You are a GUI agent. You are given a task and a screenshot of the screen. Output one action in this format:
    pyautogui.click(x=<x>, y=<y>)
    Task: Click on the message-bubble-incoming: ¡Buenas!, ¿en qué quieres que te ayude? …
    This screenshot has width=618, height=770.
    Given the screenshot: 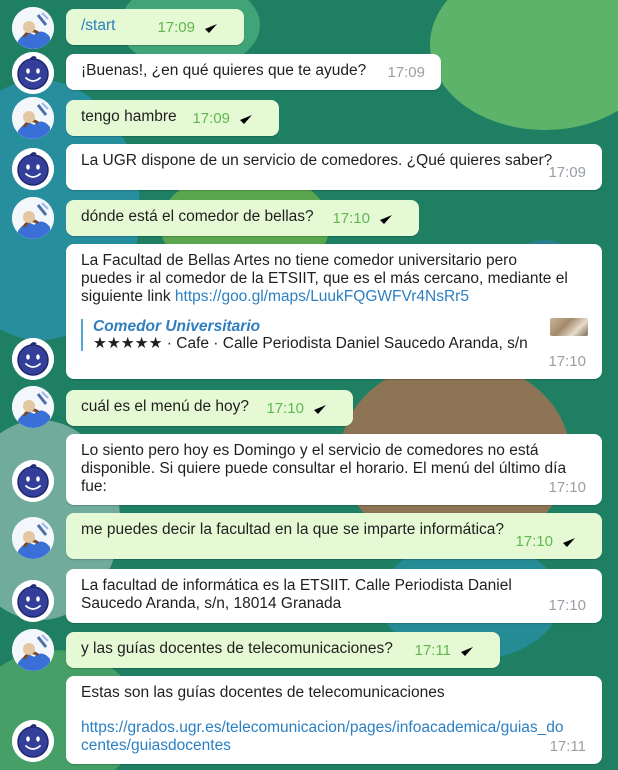 What is the action you would take?
    pyautogui.click(x=253, y=72)
    